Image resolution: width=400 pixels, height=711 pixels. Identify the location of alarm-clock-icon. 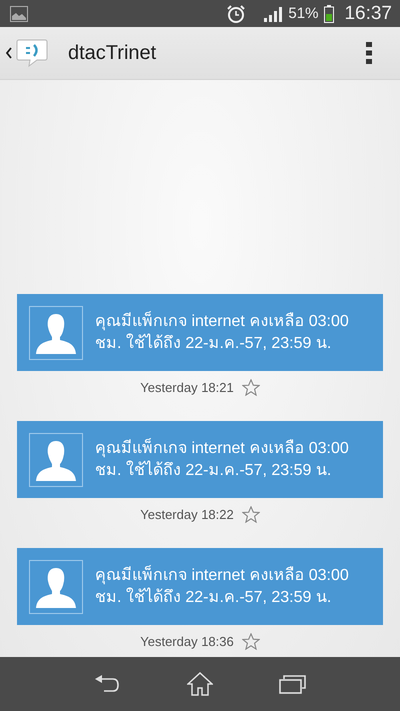
(236, 14).